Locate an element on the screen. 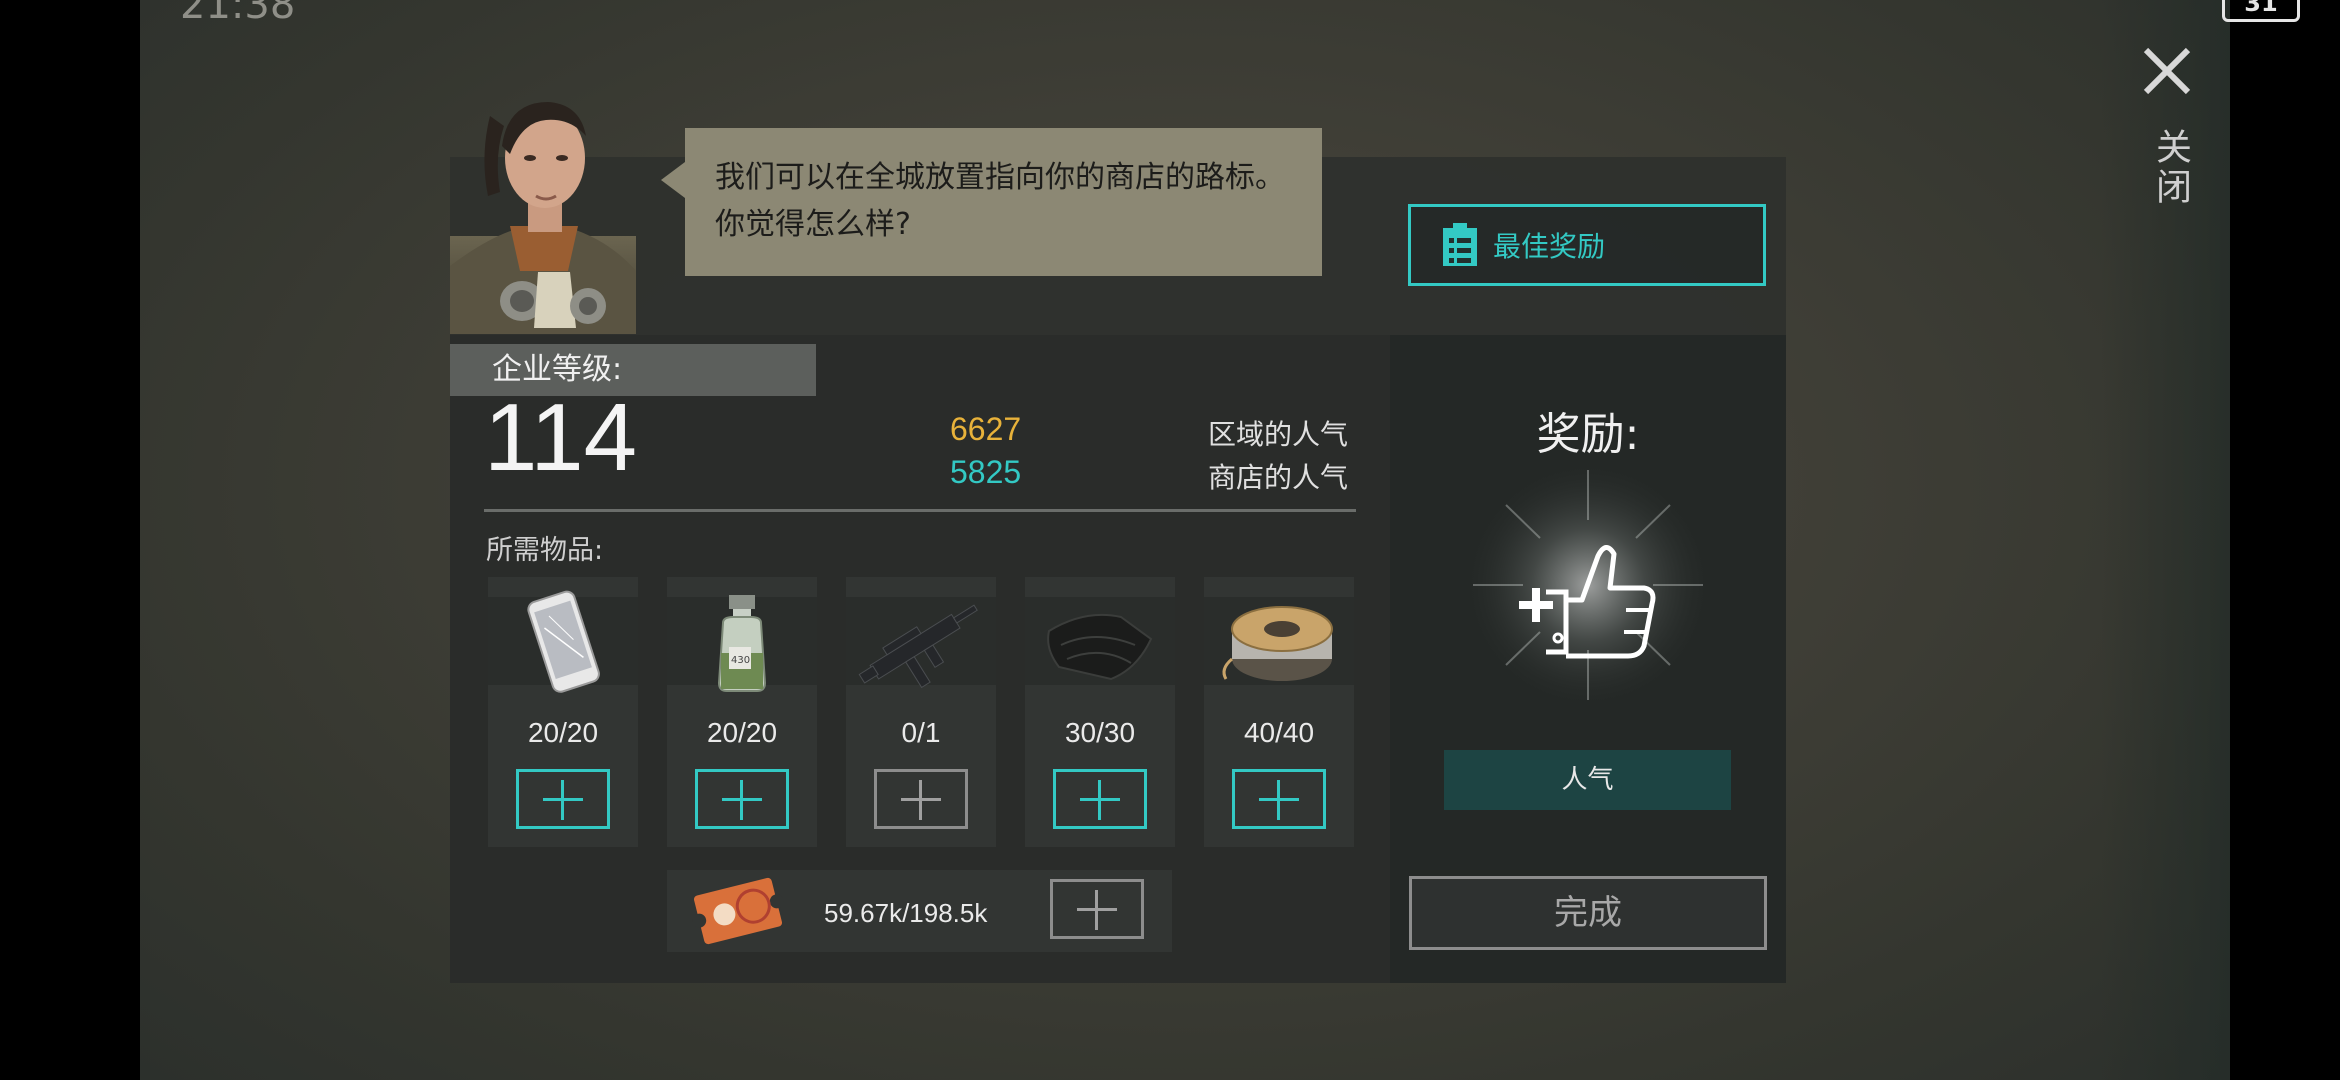 The height and width of the screenshot is (1080, 2340). required-item: 20/20 is located at coordinates (563, 712).